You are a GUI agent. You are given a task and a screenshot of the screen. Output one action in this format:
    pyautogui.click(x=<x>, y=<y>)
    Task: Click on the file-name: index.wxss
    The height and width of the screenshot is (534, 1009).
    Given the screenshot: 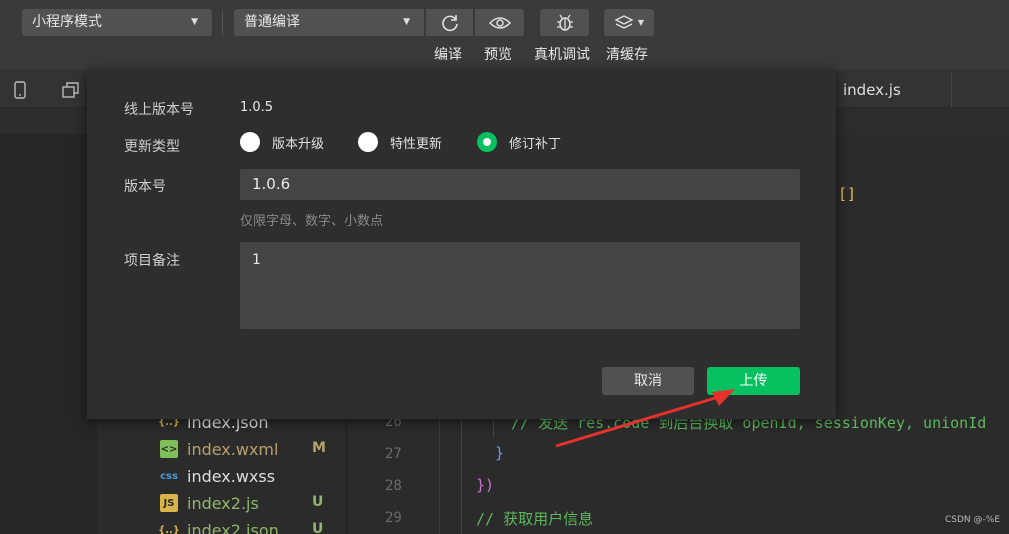 What is the action you would take?
    pyautogui.click(x=231, y=476)
    